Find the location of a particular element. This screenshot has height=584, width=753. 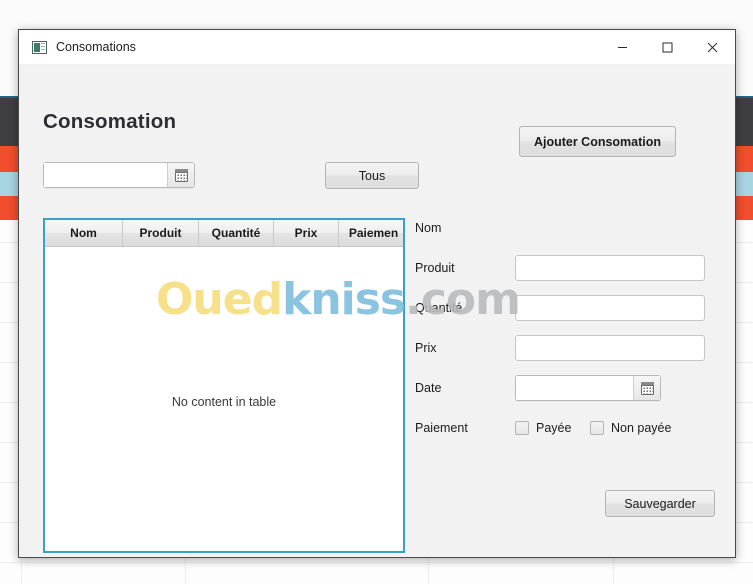

close-button is located at coordinates (712, 47).